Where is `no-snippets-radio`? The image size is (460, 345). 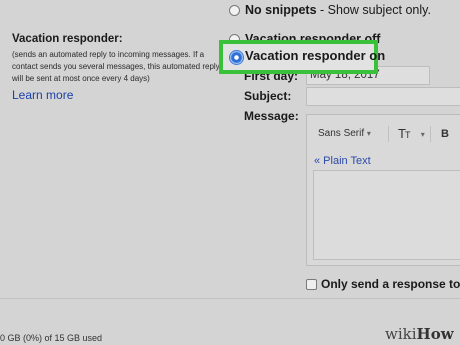
no-snippets-radio is located at coordinates (234, 10).